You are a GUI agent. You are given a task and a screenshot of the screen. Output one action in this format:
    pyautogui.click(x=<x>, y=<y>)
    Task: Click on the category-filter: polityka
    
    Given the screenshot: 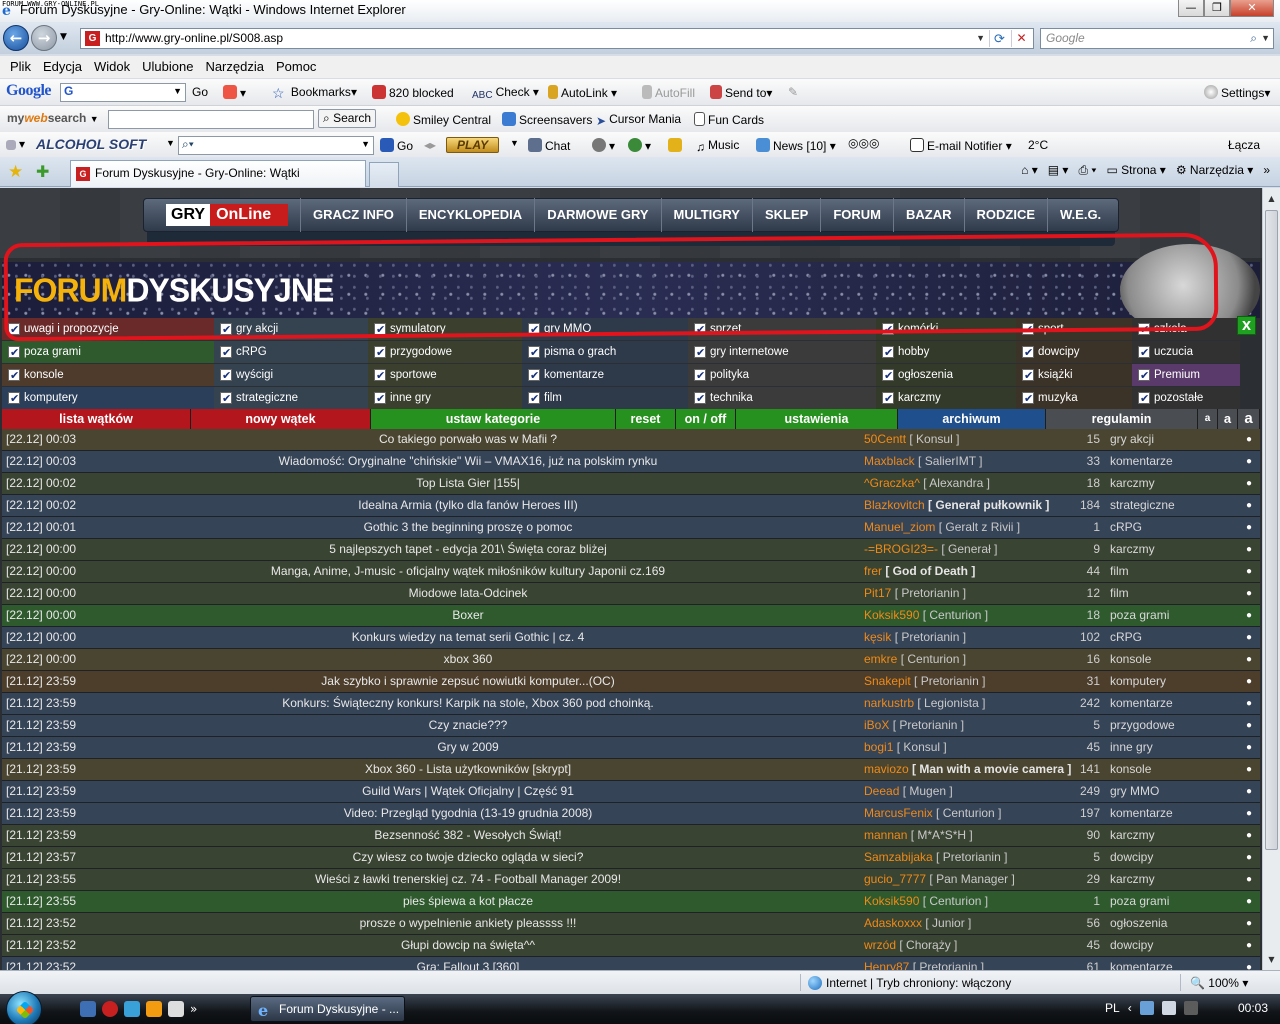 What is the action you would take?
    pyautogui.click(x=782, y=375)
    